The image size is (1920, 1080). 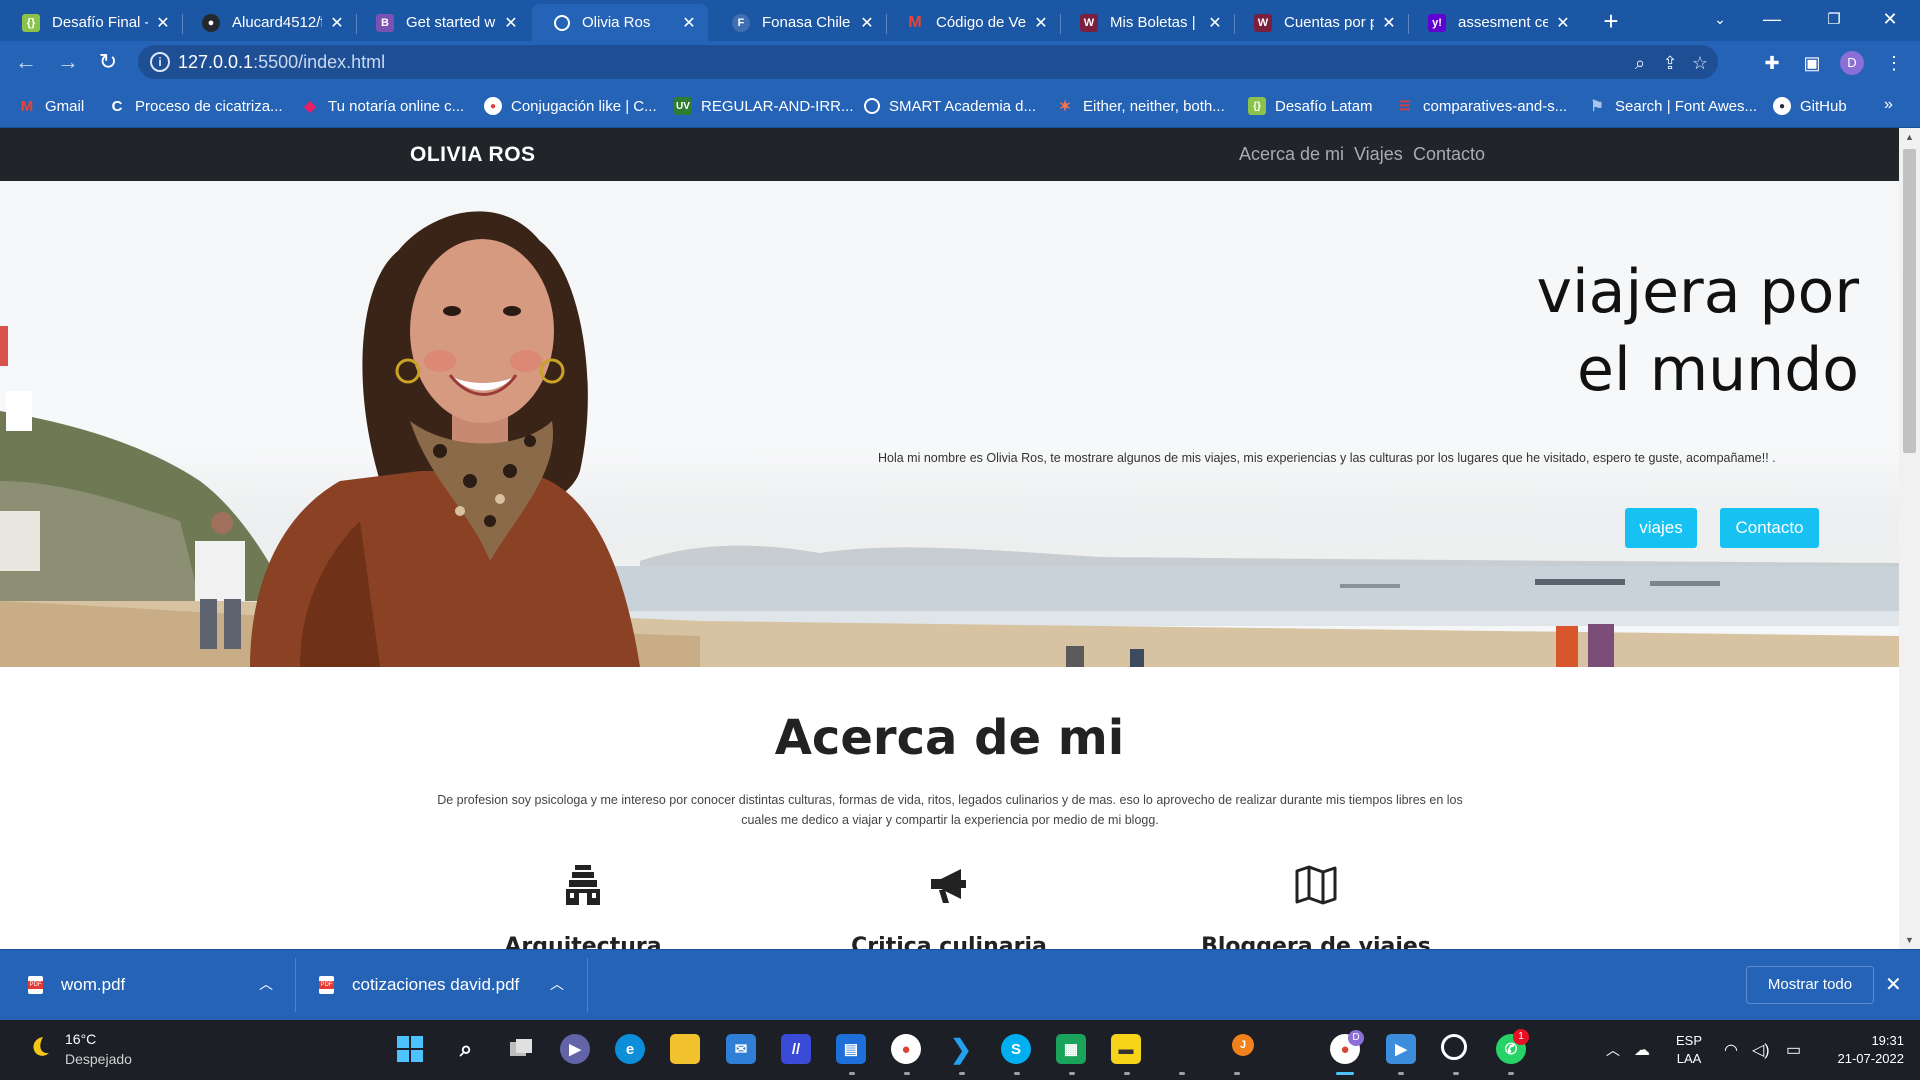 I want to click on gmail-icon: M, so click(x=915, y=22).